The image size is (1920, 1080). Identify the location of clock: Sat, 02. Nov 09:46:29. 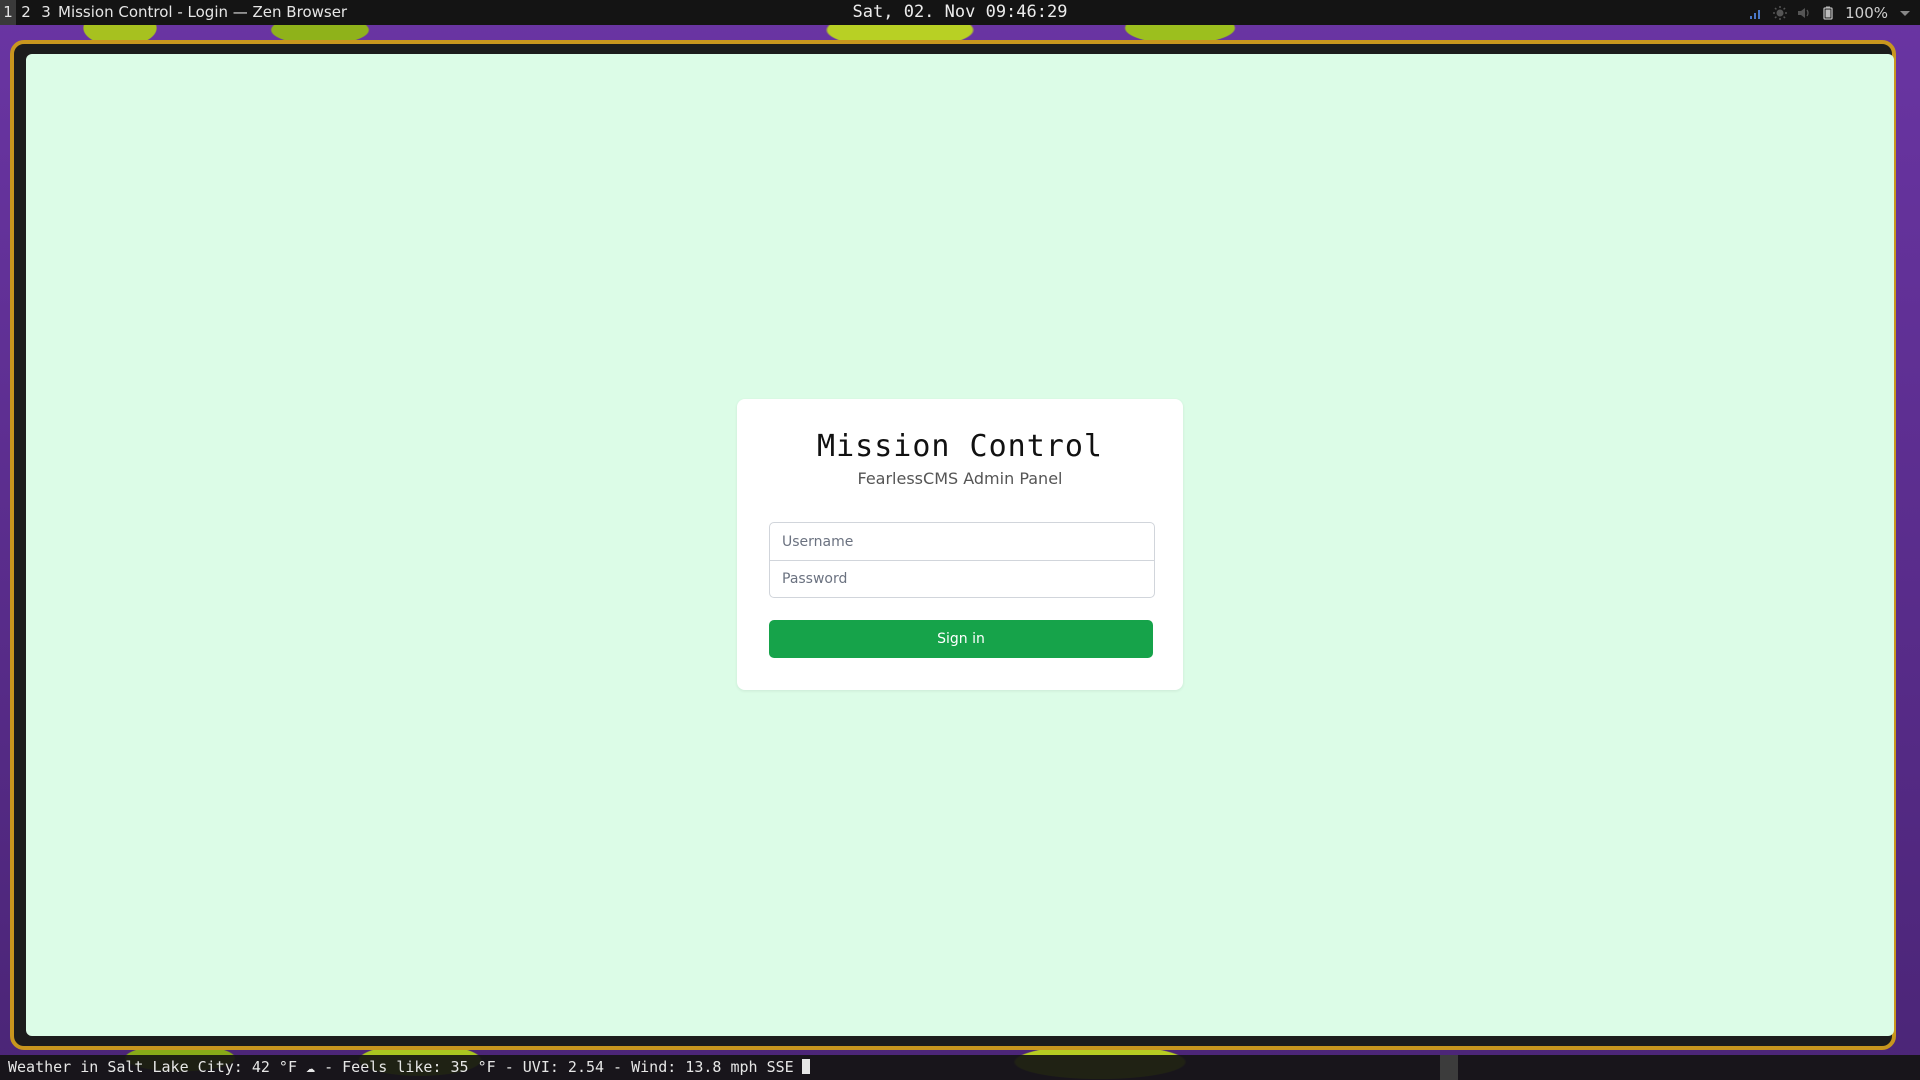
(960, 12).